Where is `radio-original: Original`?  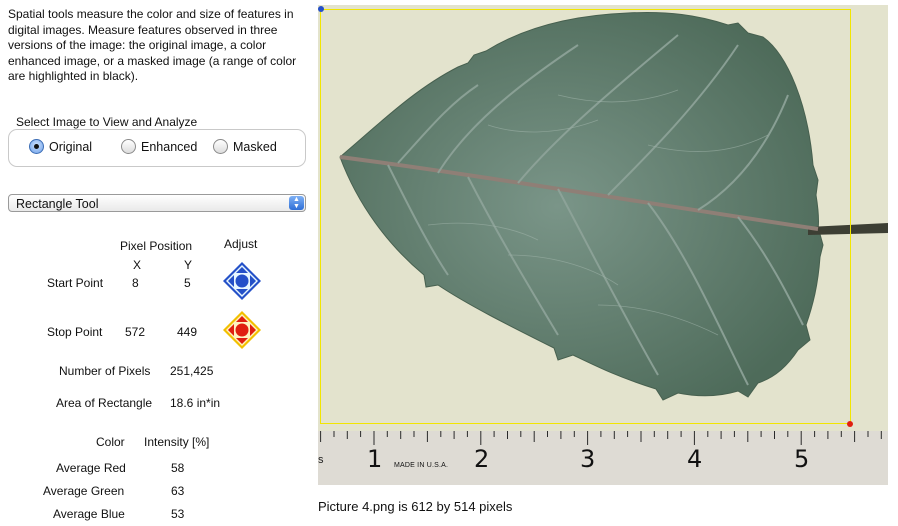
radio-original: Original is located at coordinates (60, 146).